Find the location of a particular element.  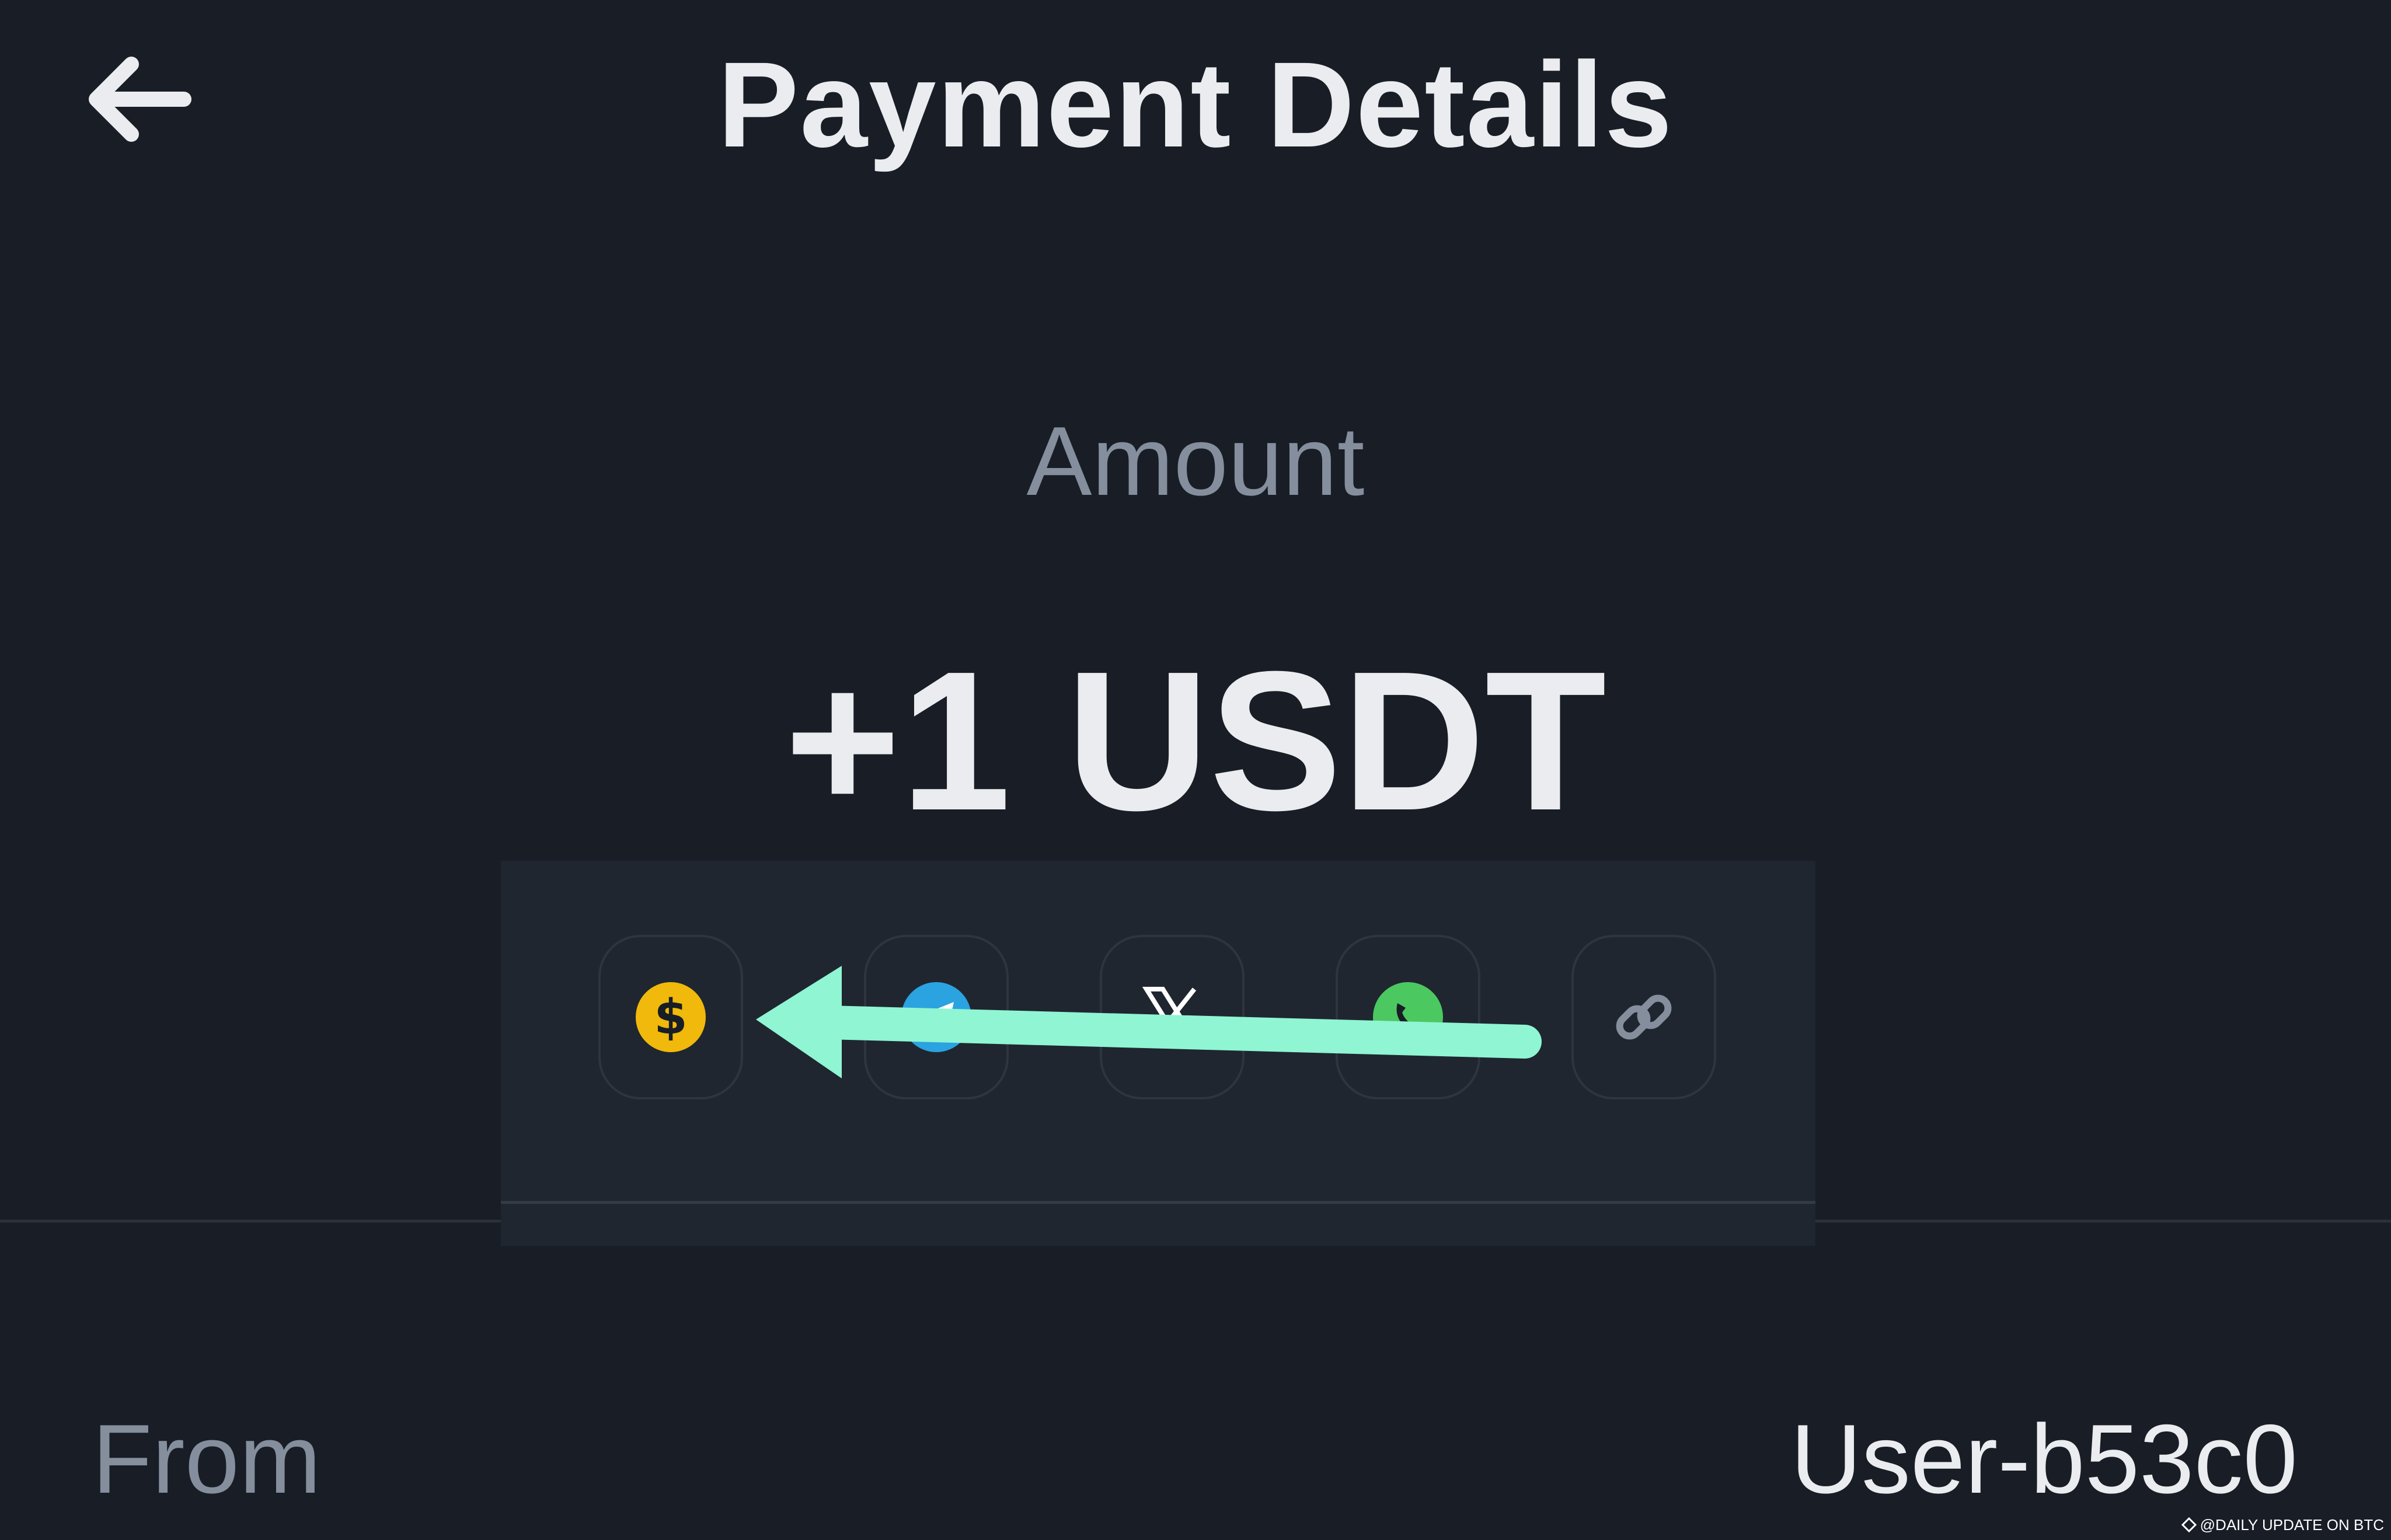

whatsapp-icon is located at coordinates (1408, 1017).